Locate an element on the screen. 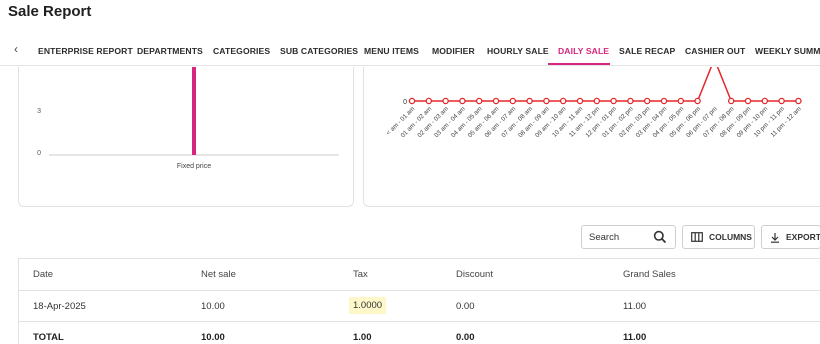 The height and width of the screenshot is (344, 820). table-total-row: TOTAL 10.00 1.00 0.00 11.00 is located at coordinates (419, 333).